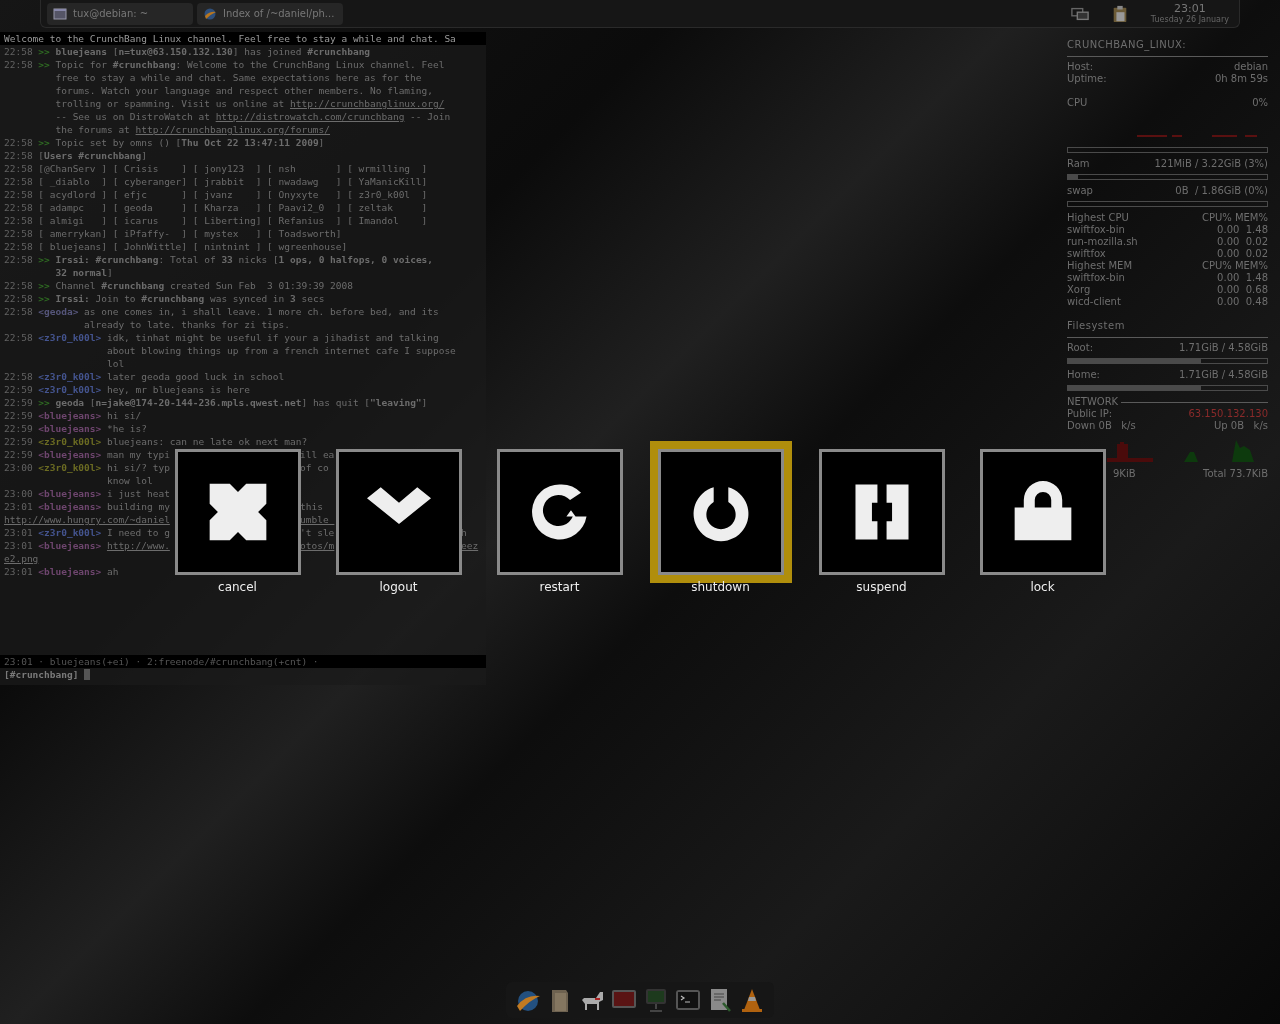  Describe the element at coordinates (124, 415) in the screenshot. I see `message-text: hi si/` at that location.